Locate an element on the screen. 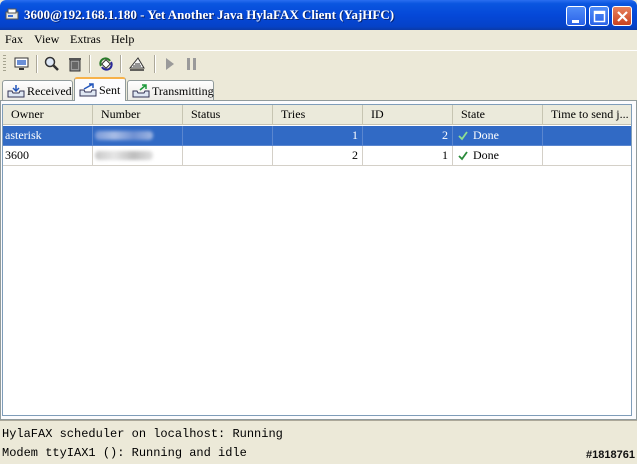 The height and width of the screenshot is (464, 637). minimize-icon is located at coordinates (575, 21).